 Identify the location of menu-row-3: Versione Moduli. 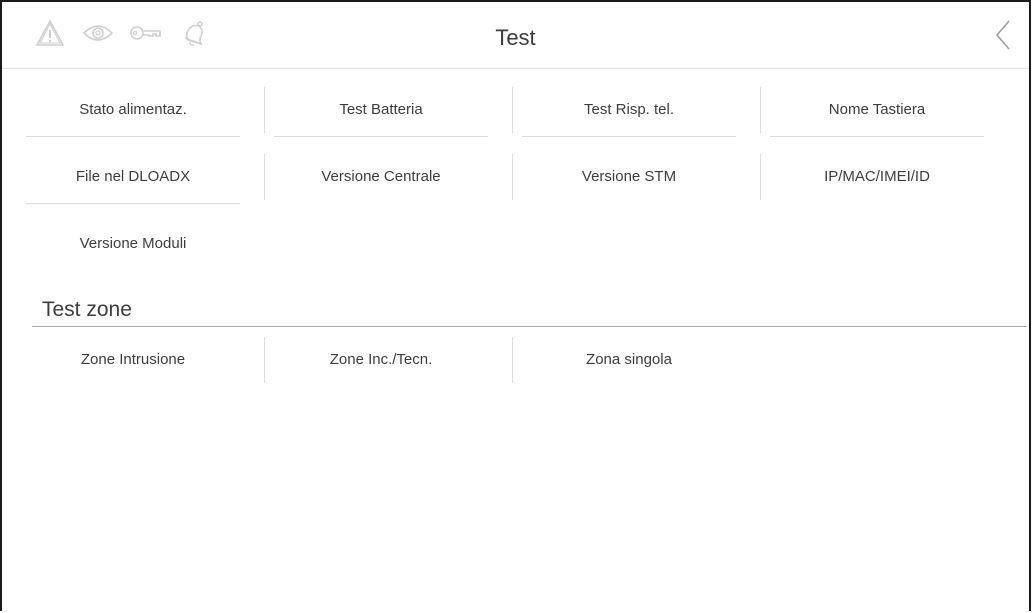
(521, 249).